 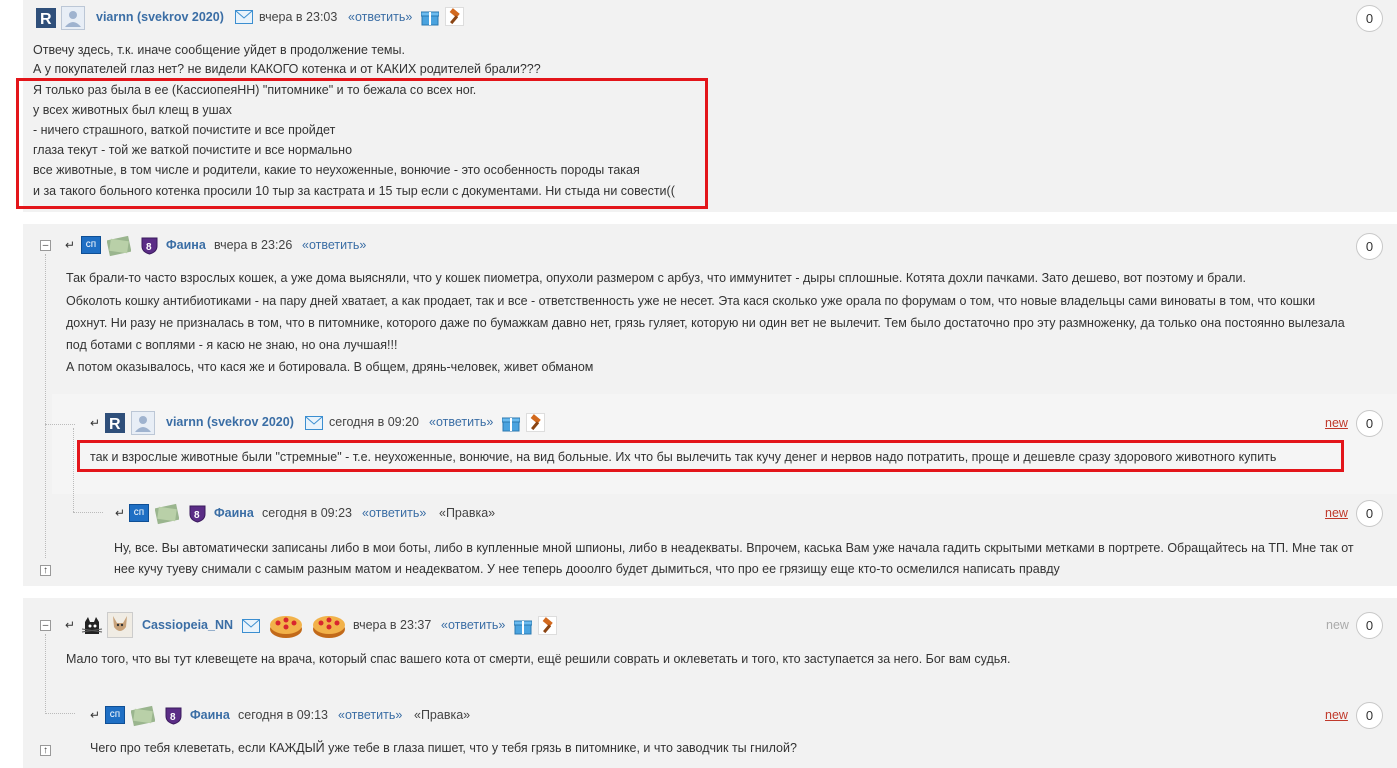 I want to click on comment-date: сегодня в 09:23, so click(x=307, y=513).